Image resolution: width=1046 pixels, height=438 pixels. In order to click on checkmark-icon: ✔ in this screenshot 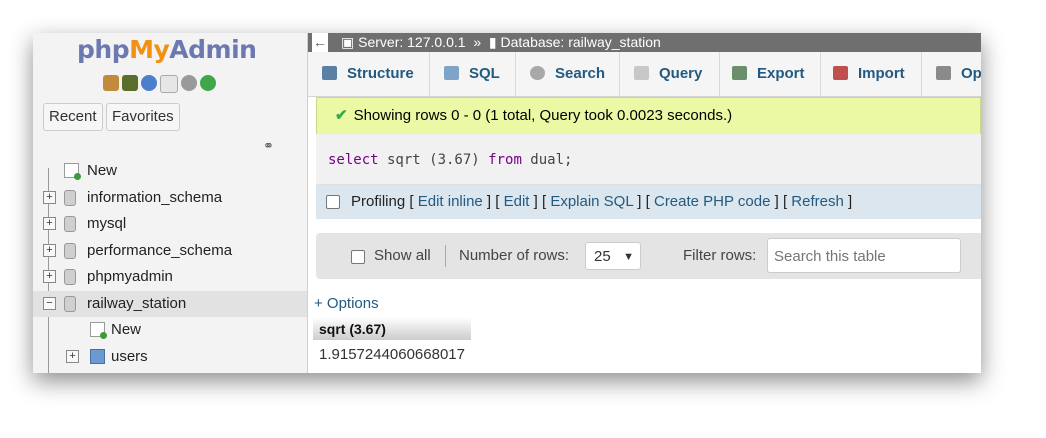, I will do `click(341, 115)`.